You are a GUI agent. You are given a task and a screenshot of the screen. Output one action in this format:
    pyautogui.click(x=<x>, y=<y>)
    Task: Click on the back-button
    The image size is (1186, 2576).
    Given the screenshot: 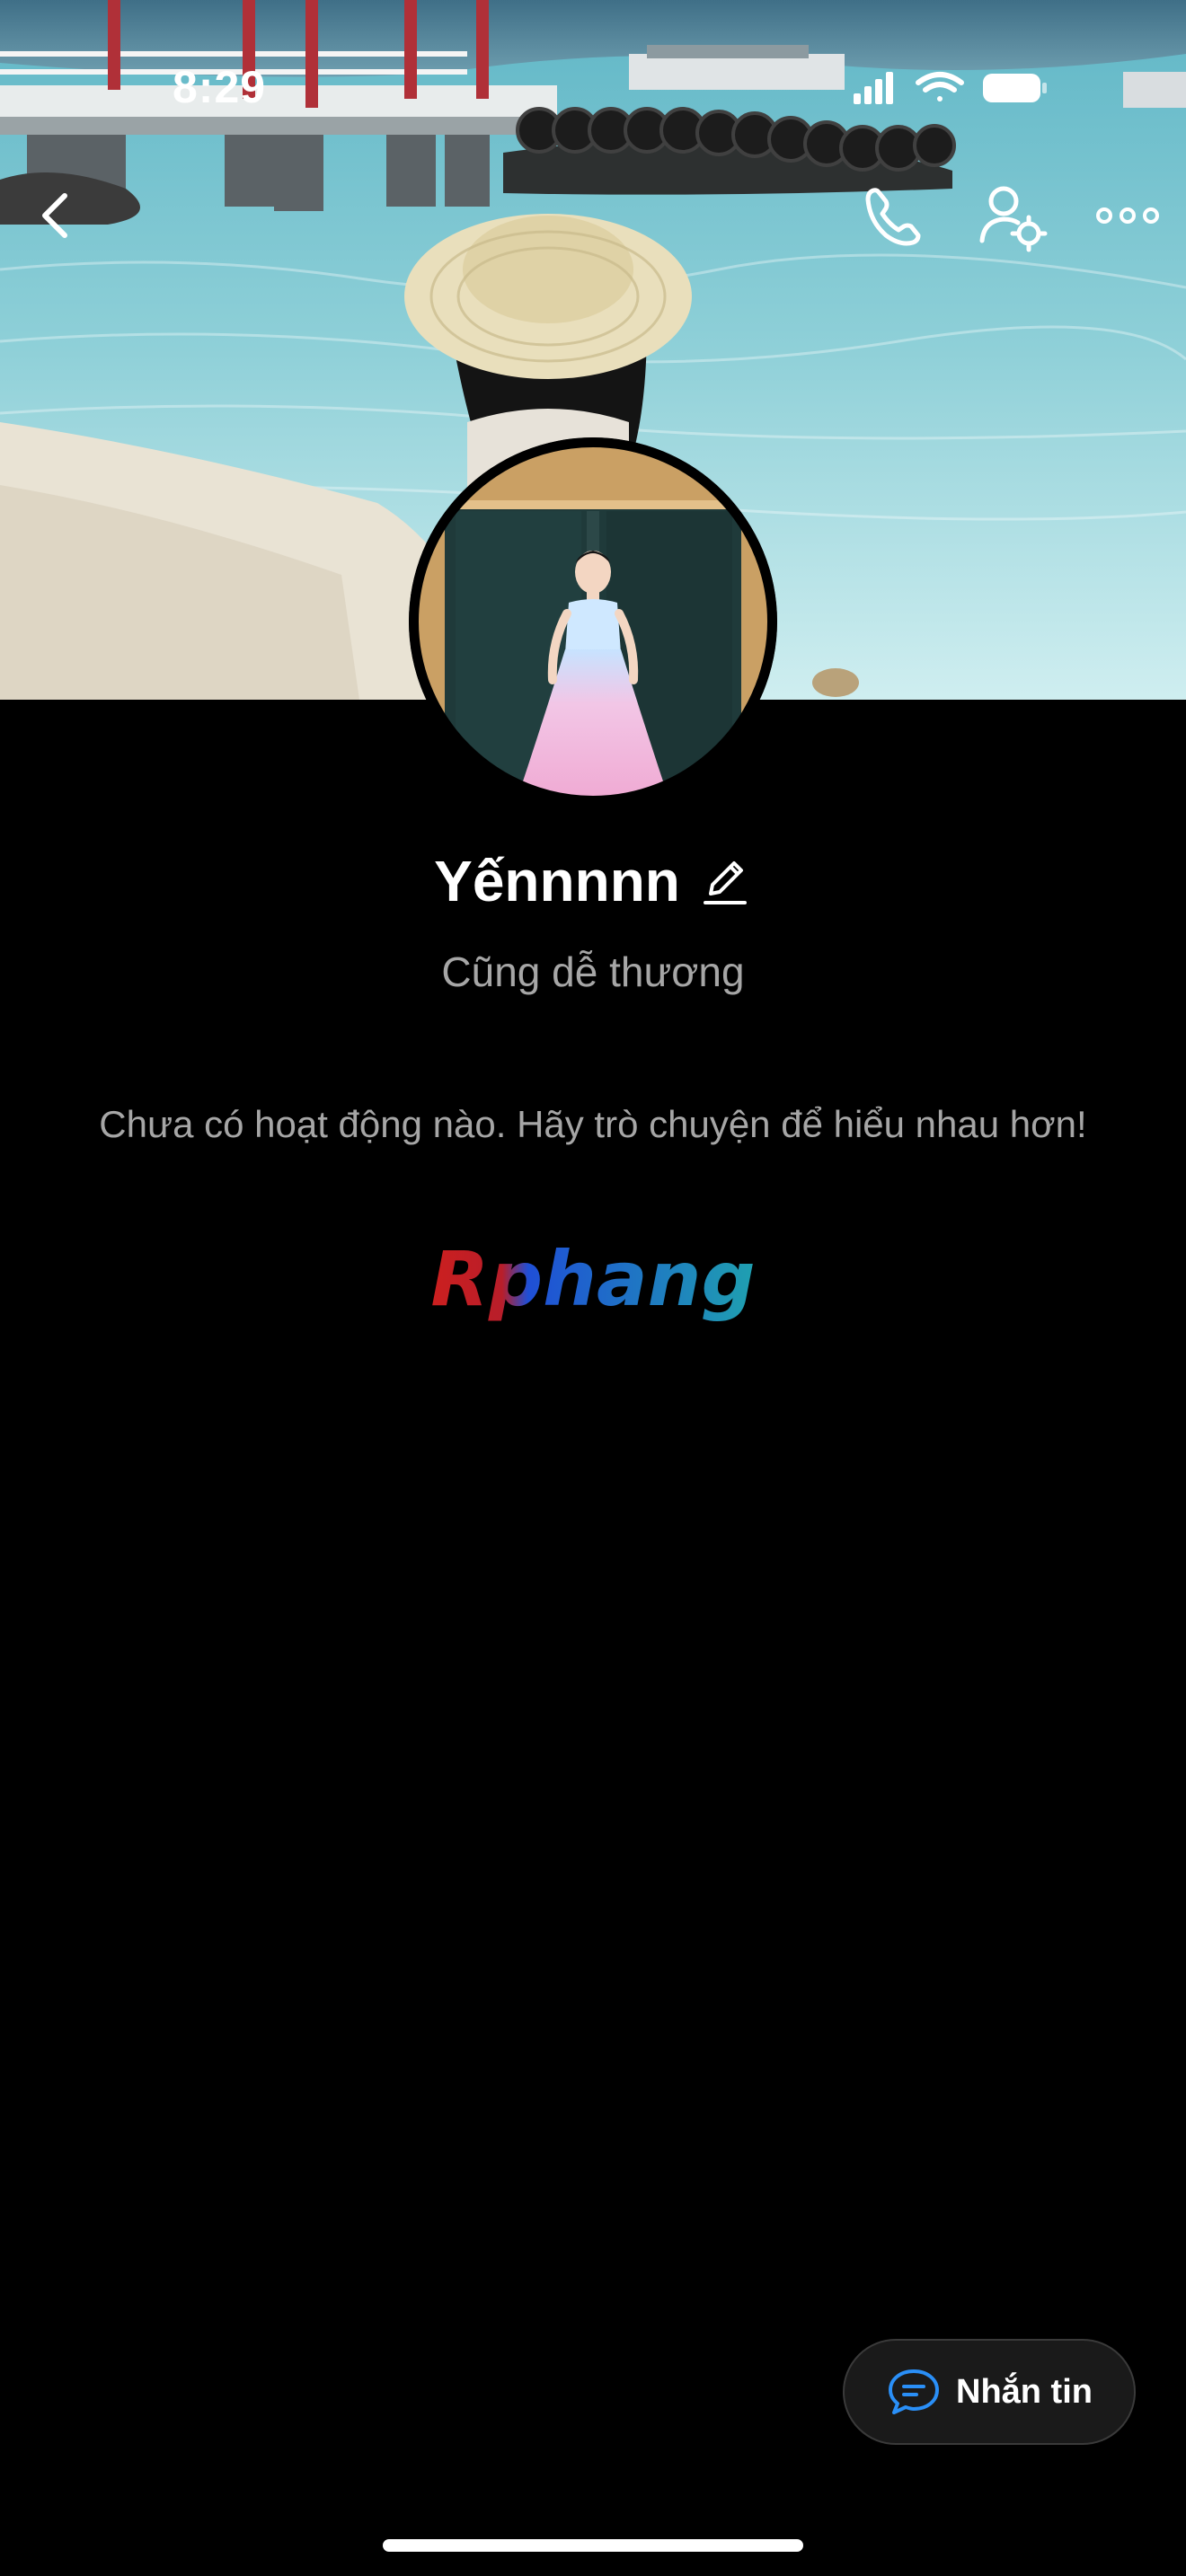 What is the action you would take?
    pyautogui.click(x=54, y=215)
    